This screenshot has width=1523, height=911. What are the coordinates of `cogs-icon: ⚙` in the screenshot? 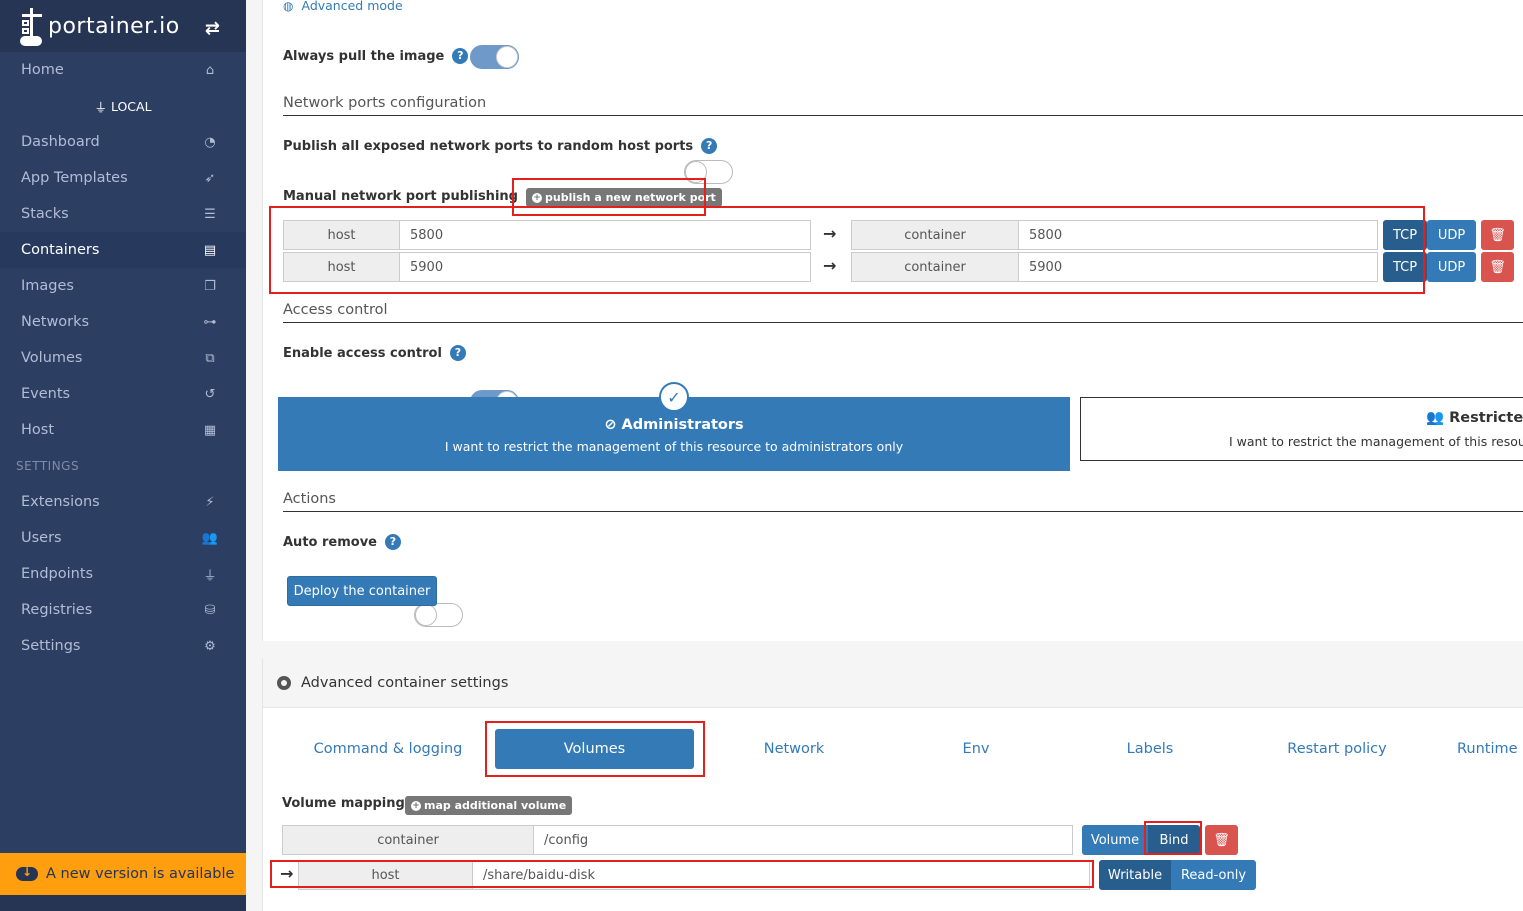 It's located at (210, 646).